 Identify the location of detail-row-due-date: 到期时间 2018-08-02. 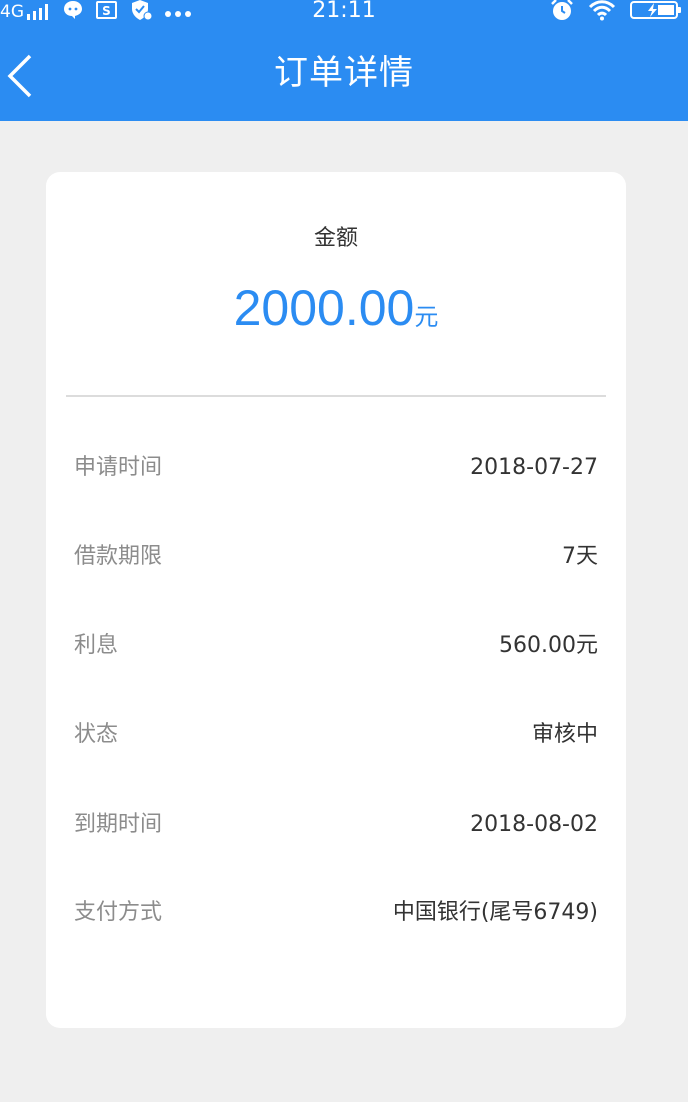
(336, 825).